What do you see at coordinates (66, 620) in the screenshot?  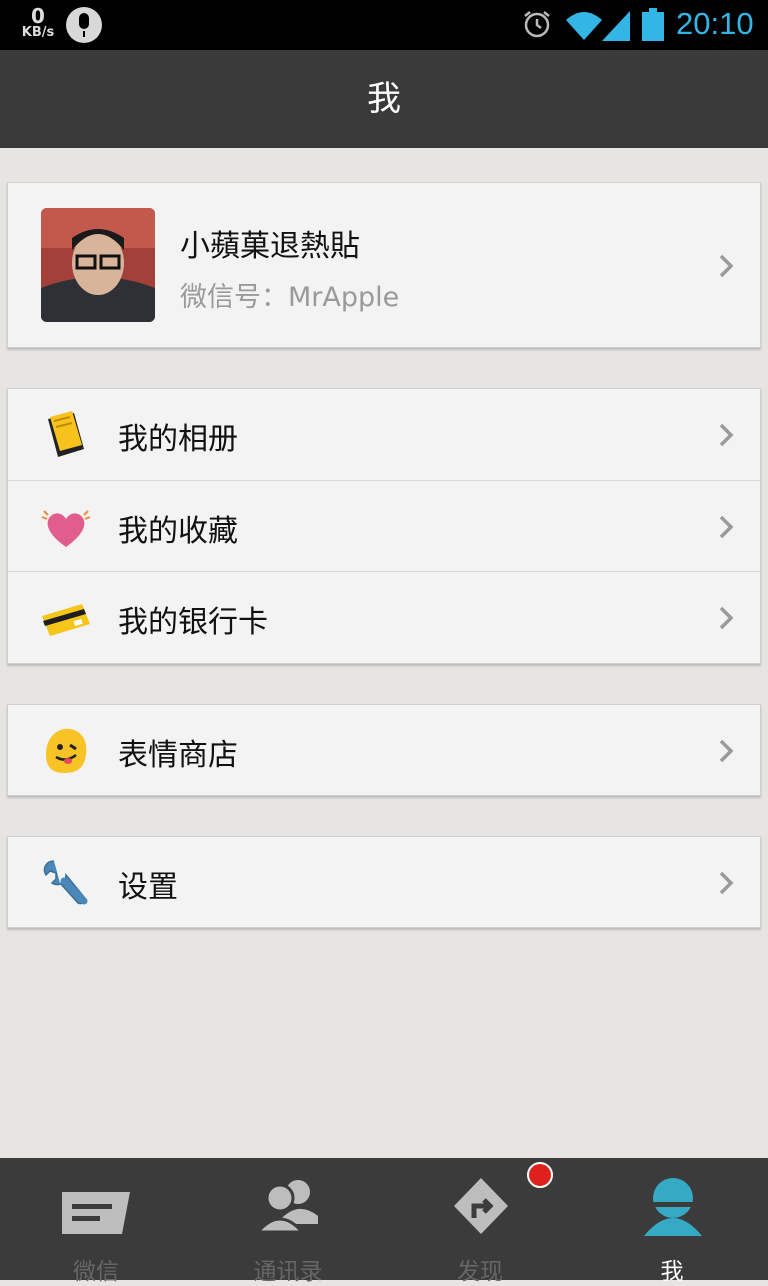 I see `bank-card-icon` at bounding box center [66, 620].